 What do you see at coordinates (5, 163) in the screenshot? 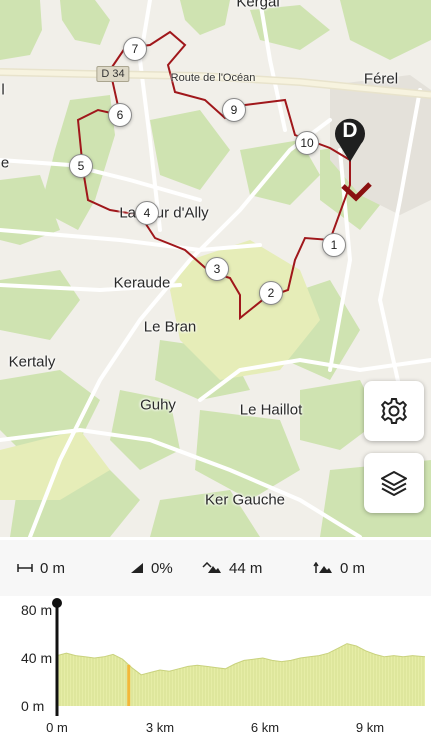
I see `place-label-edge-e: e` at bounding box center [5, 163].